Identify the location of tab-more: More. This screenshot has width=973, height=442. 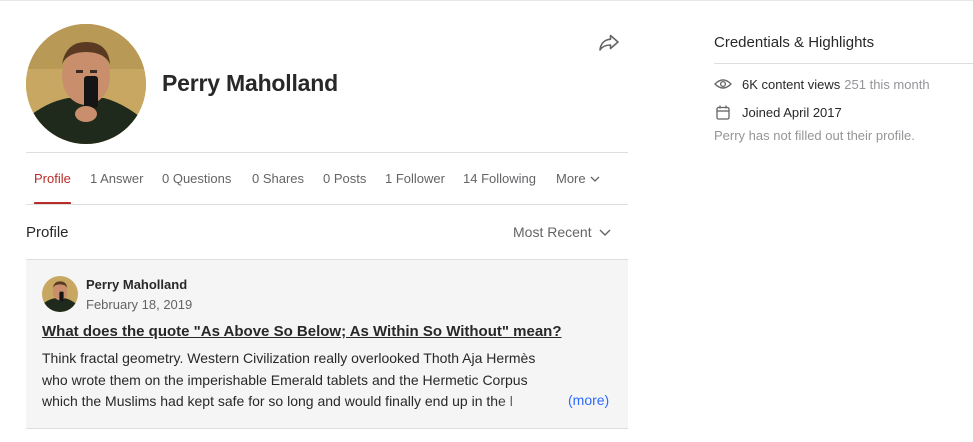
(578, 178).